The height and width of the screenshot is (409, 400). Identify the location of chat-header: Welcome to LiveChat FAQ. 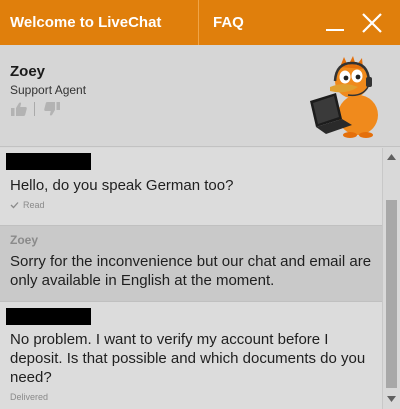
(200, 22).